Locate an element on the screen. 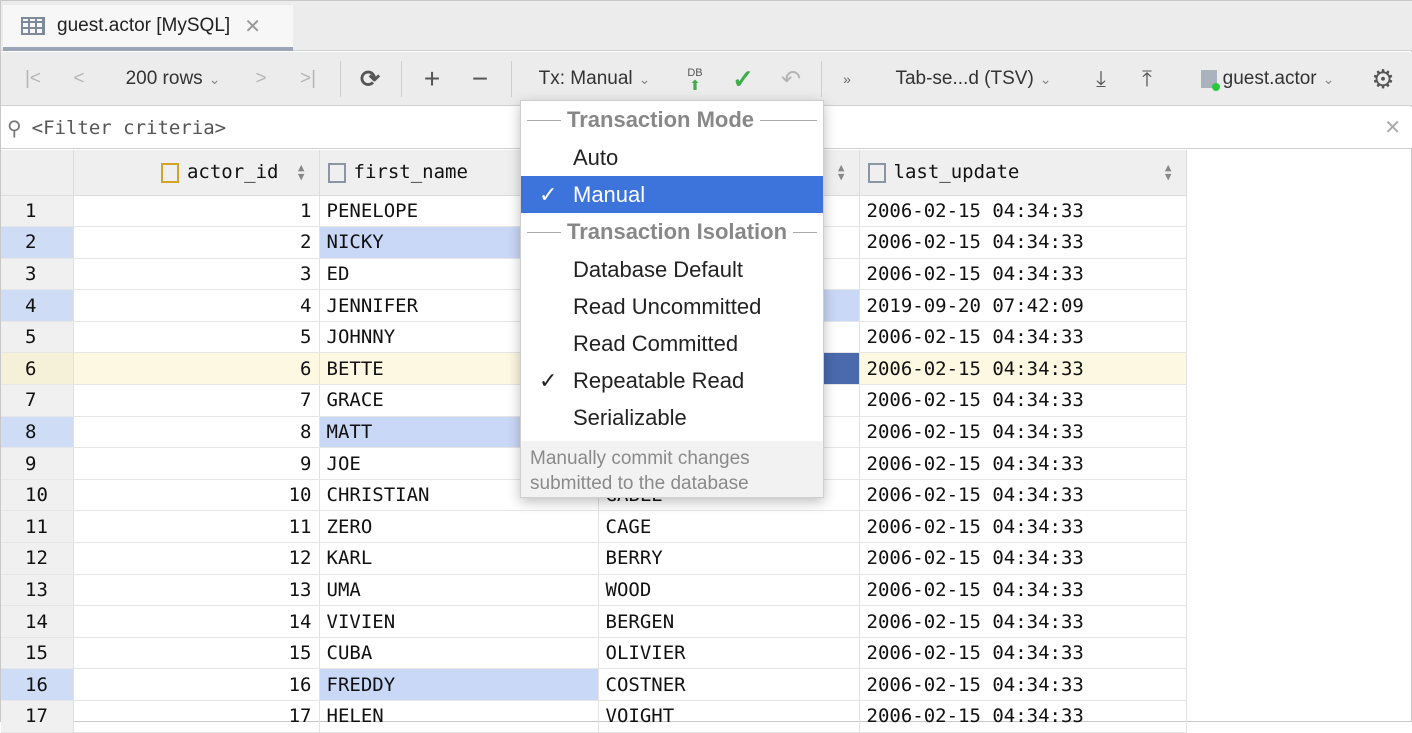 The height and width of the screenshot is (733, 1412). download-icon: ⤓ is located at coordinates (1101, 79).